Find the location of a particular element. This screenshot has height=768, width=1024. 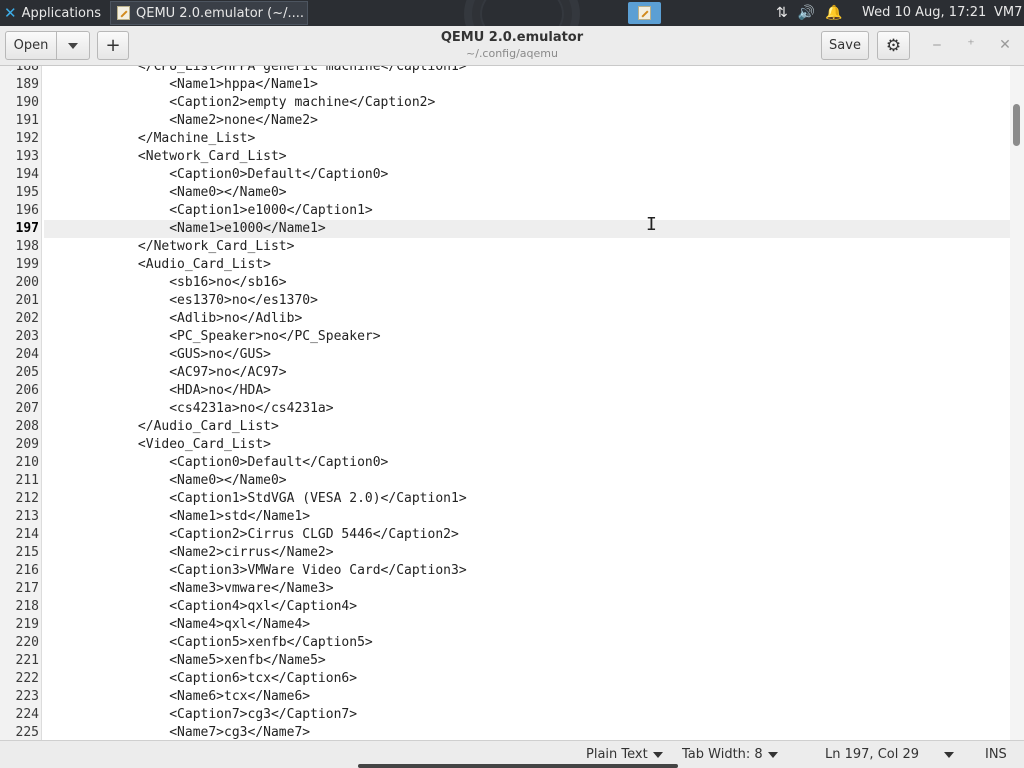

tab-width-selector: Tab Width: 8 is located at coordinates (730, 754).